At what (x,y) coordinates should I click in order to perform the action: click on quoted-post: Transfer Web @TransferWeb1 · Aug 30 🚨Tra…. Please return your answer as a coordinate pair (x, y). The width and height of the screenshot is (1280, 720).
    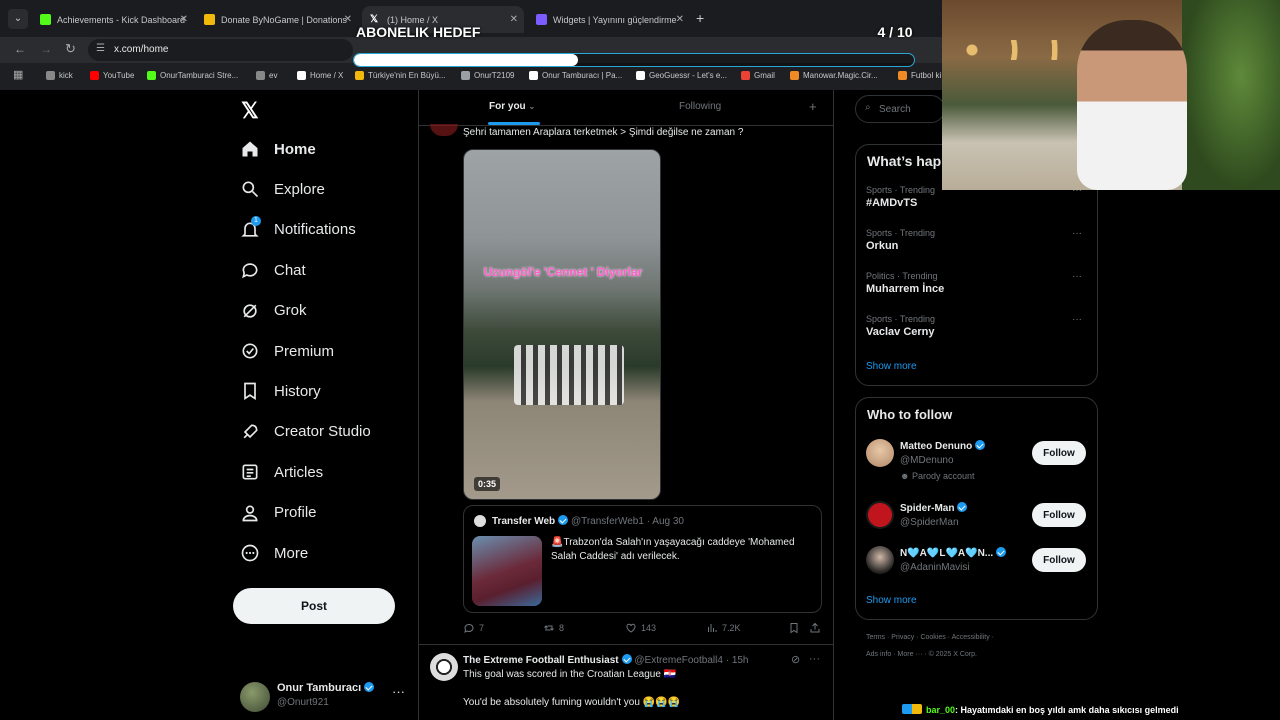
    Looking at the image, I should click on (642, 559).